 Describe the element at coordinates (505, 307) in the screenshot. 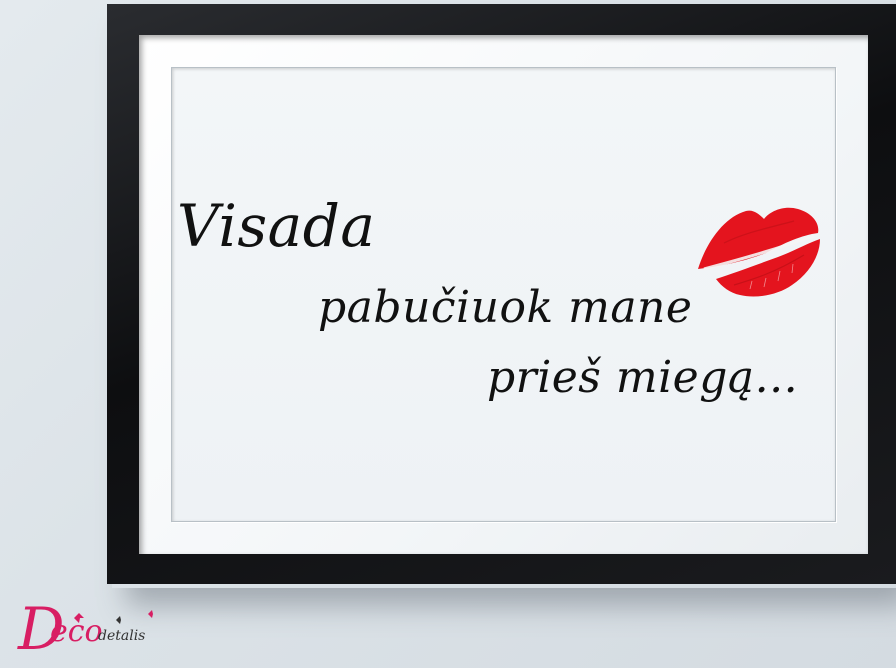

I see `poster-line-2: pabučiuok mane` at that location.